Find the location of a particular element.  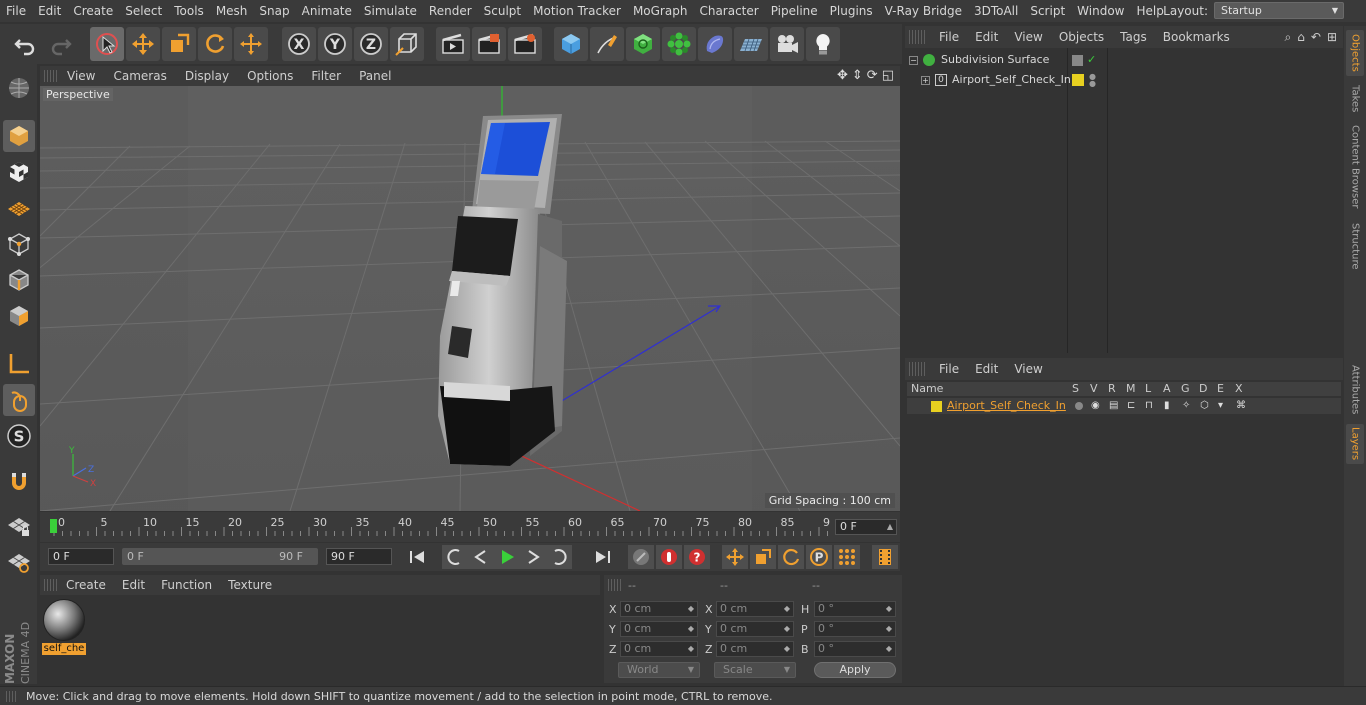

material-menu-function: Function is located at coordinates (186, 585).